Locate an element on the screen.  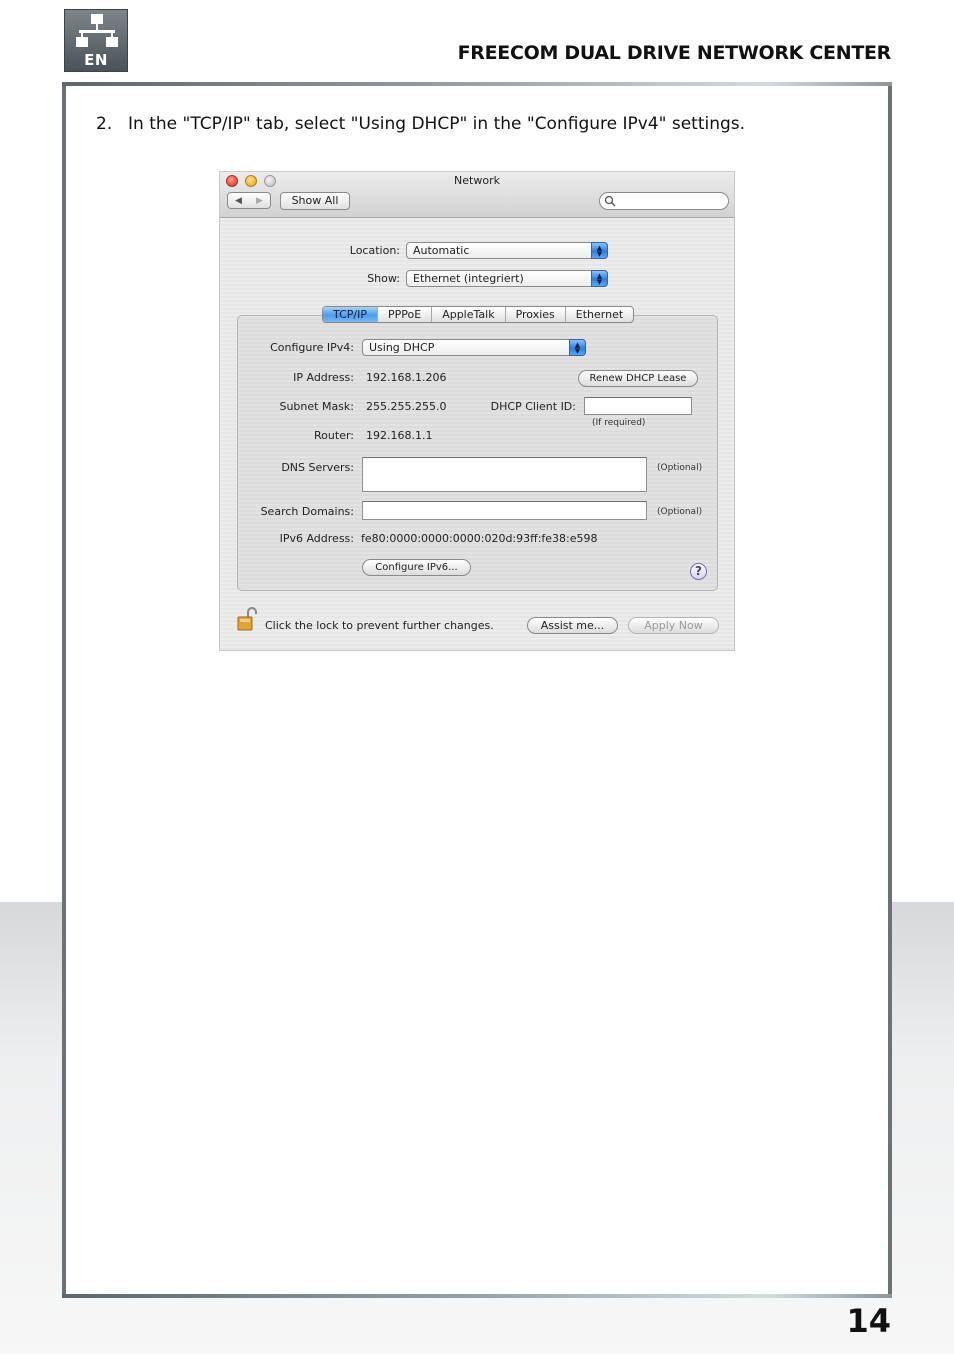
help-icon: ? is located at coordinates (698, 571).